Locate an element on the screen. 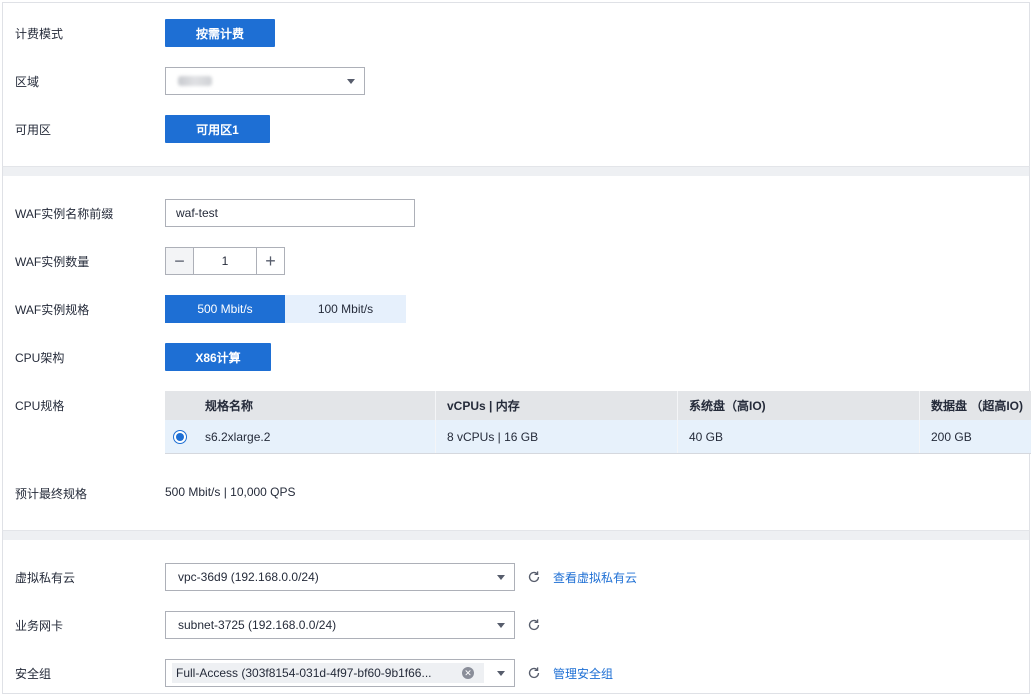 Image resolution: width=1032 pixels, height=696 pixels. system-disk-cell: 40 GB is located at coordinates (799, 436).